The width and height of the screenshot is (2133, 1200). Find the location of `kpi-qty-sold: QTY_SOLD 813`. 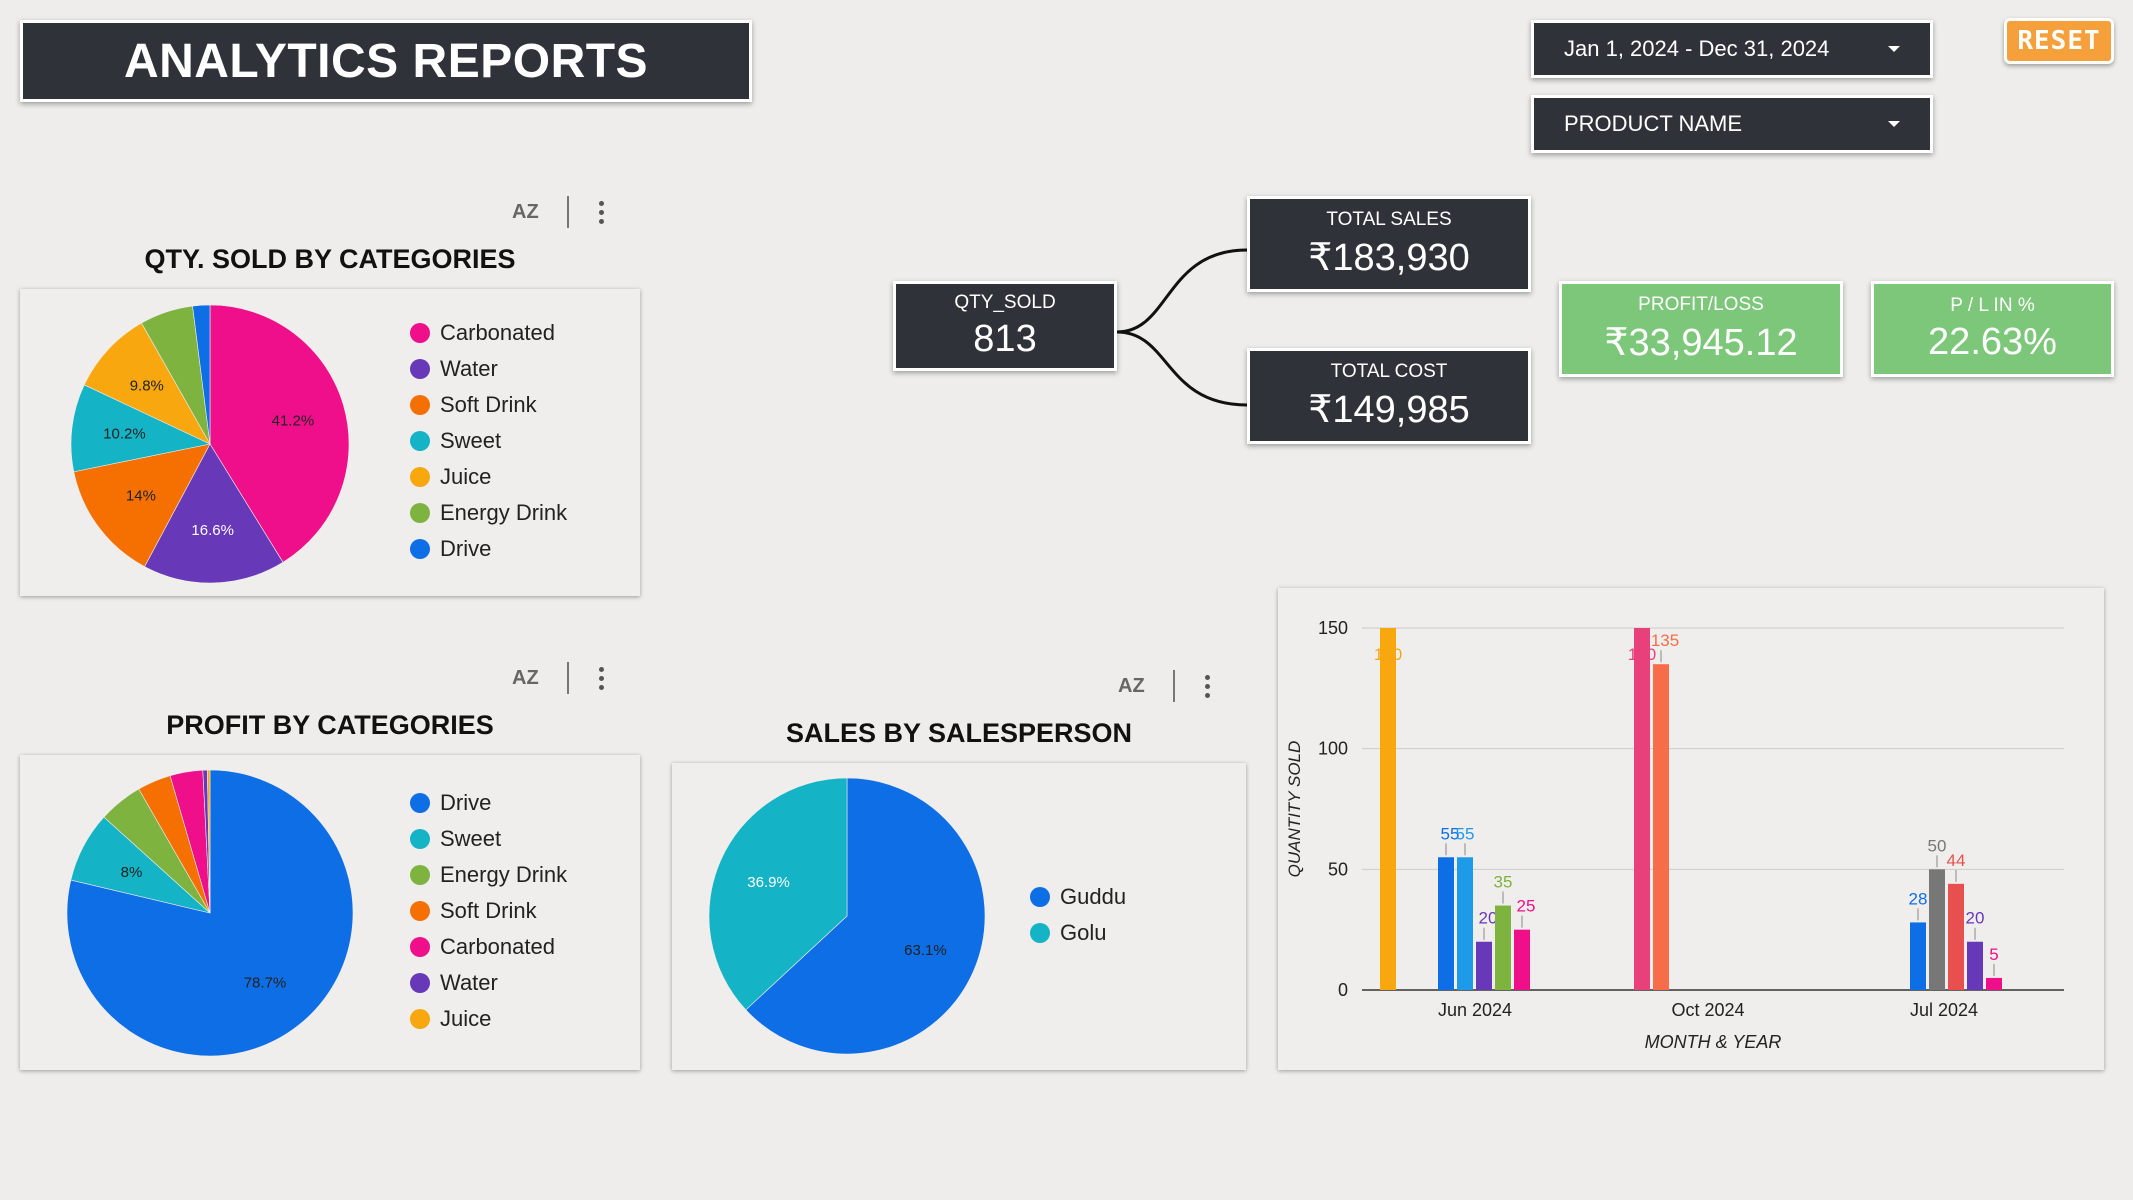

kpi-qty-sold: QTY_SOLD 813 is located at coordinates (1005, 326).